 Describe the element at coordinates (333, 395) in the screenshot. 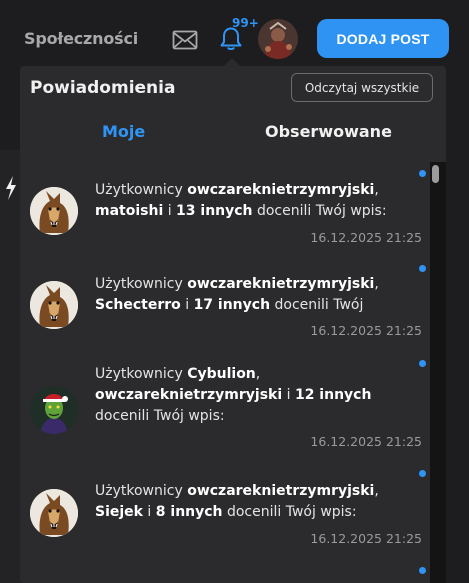

I see `others-count: 12 innych` at that location.